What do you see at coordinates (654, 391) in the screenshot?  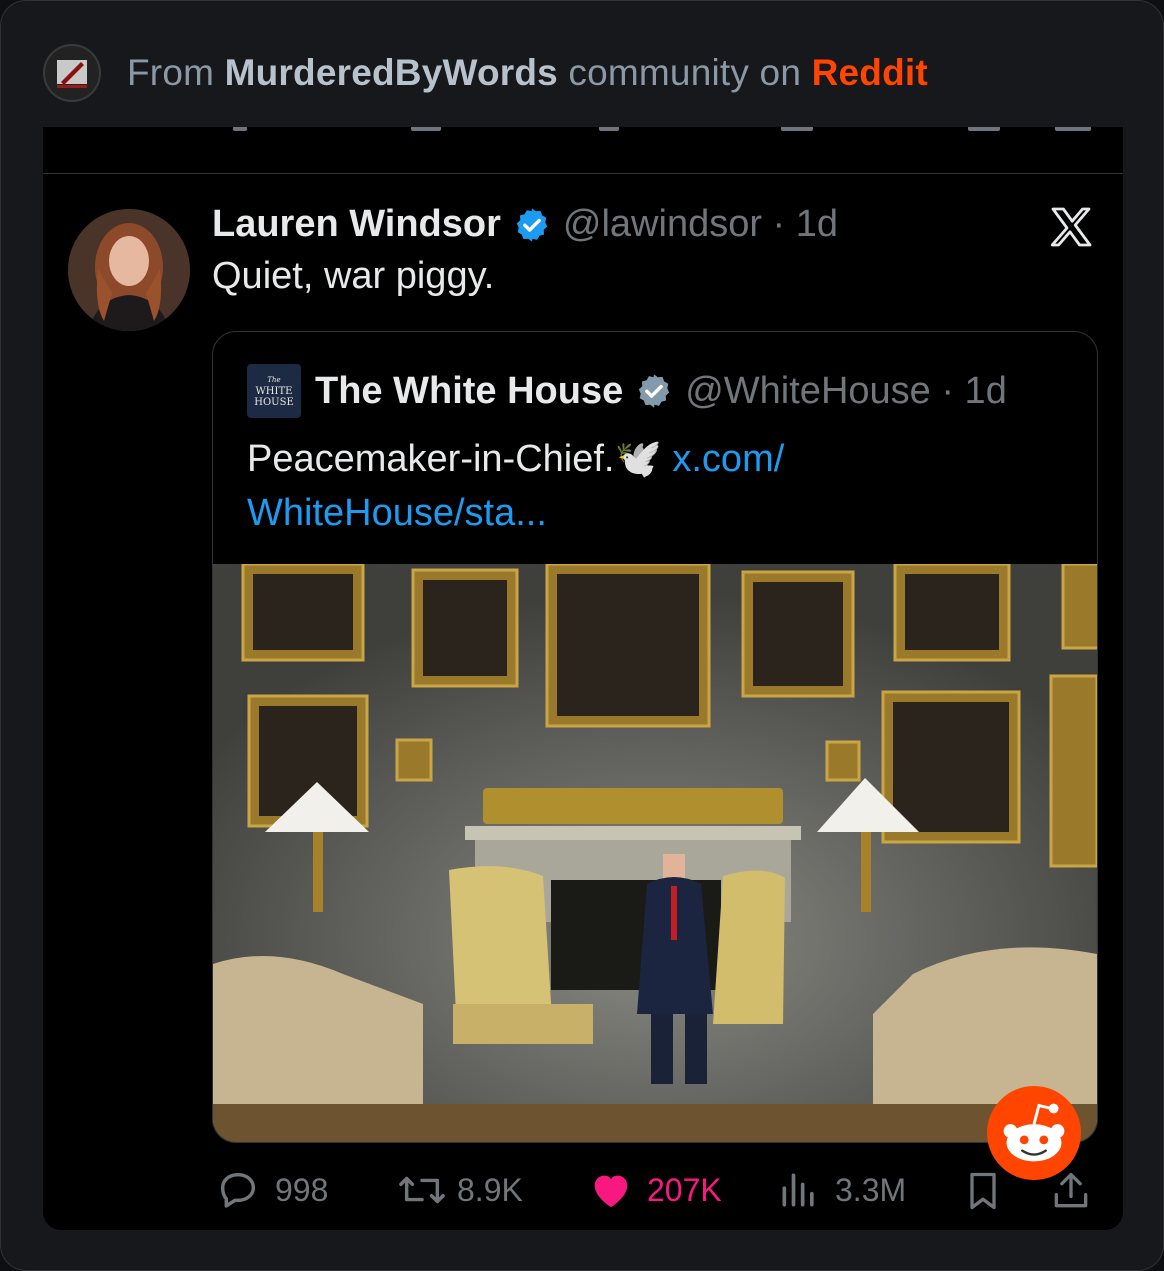 I see `gray-verified-badge-icon` at bounding box center [654, 391].